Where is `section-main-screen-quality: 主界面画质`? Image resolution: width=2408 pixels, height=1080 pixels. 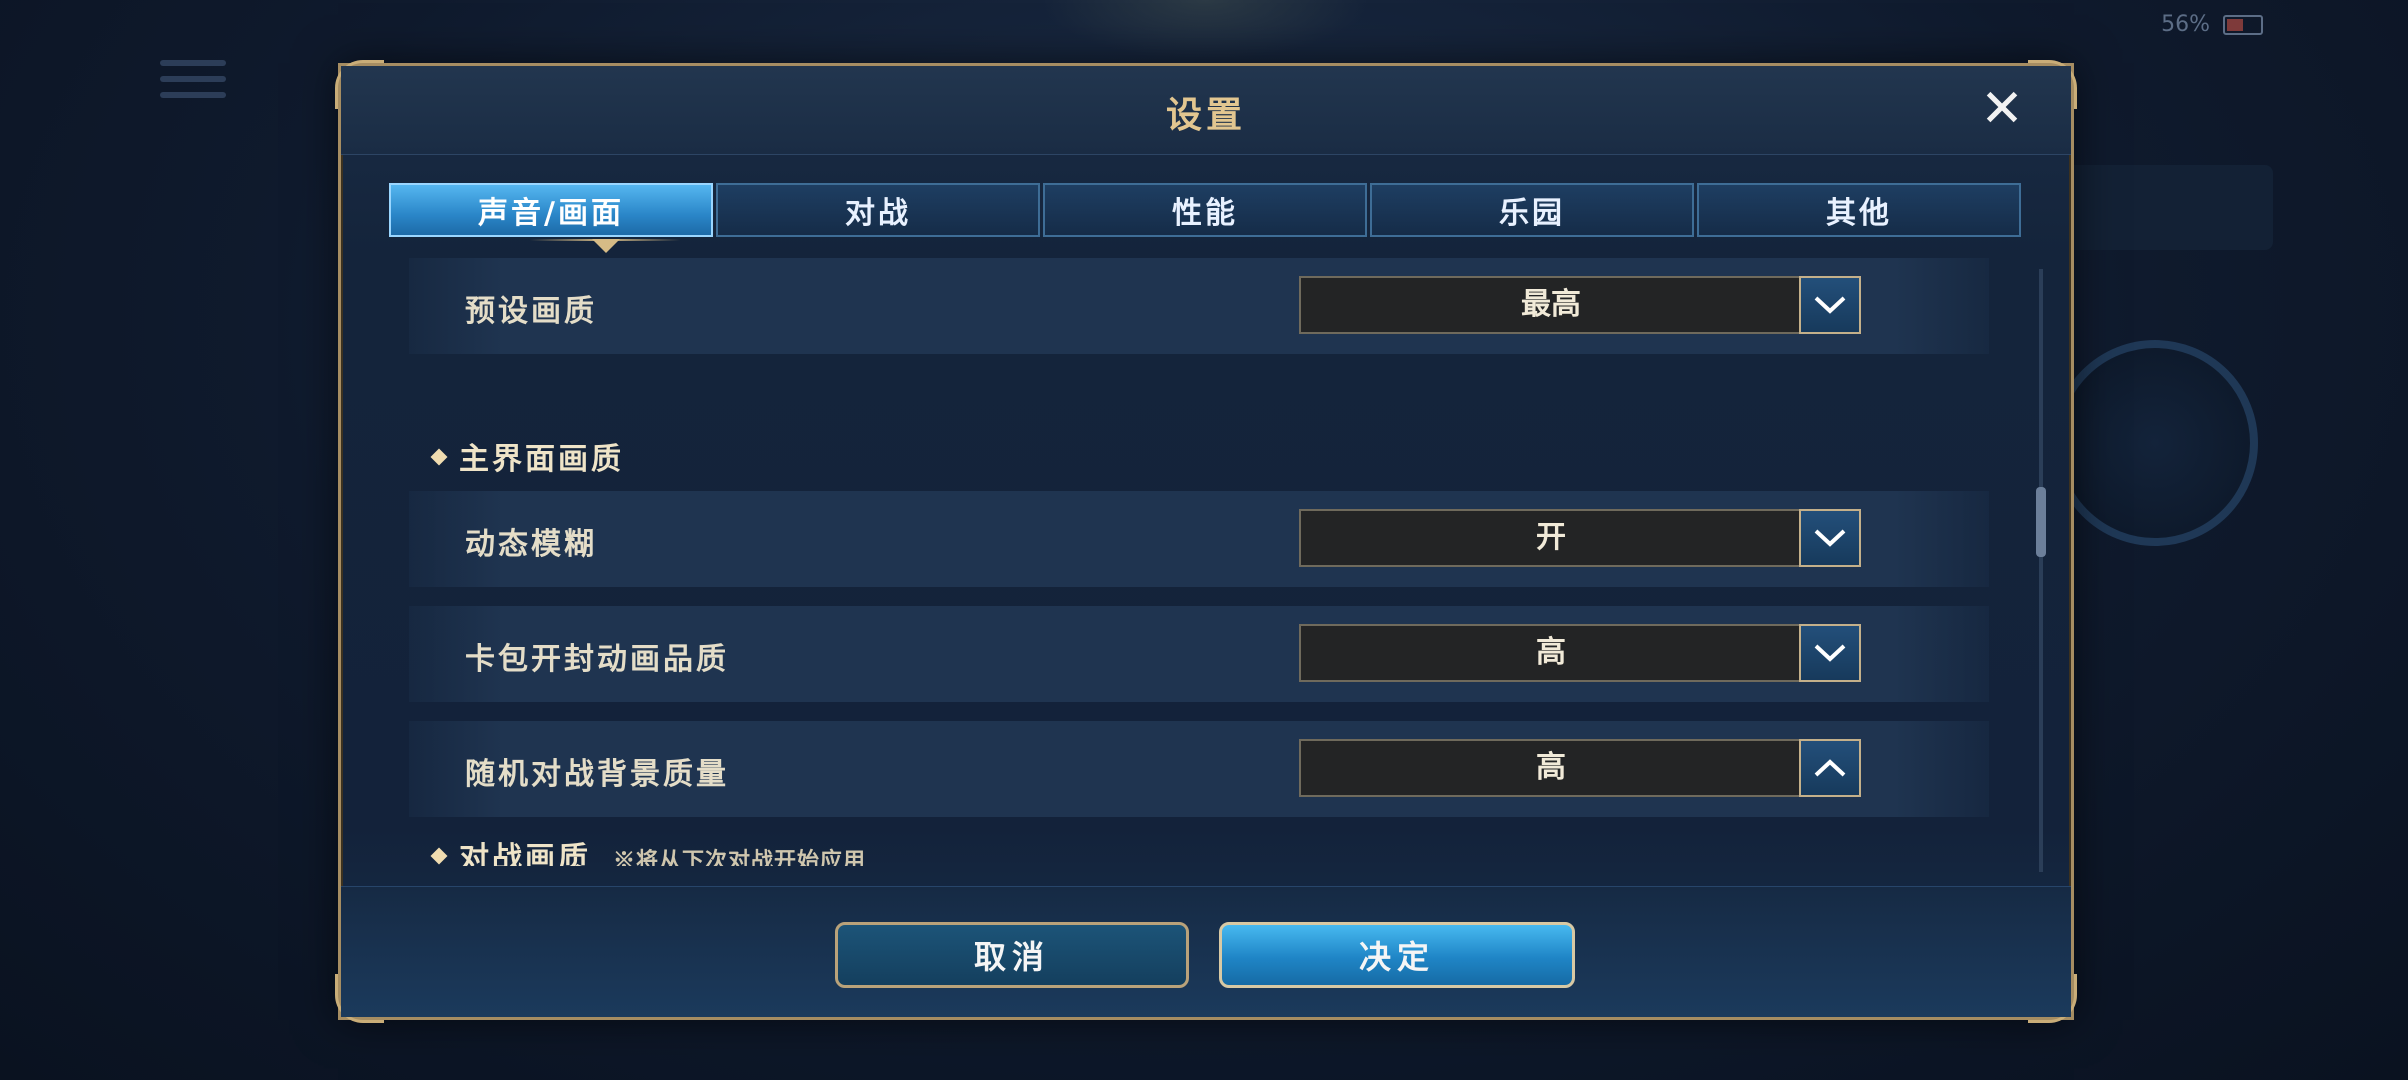 section-main-screen-quality: 主界面画质 is located at coordinates (527, 456).